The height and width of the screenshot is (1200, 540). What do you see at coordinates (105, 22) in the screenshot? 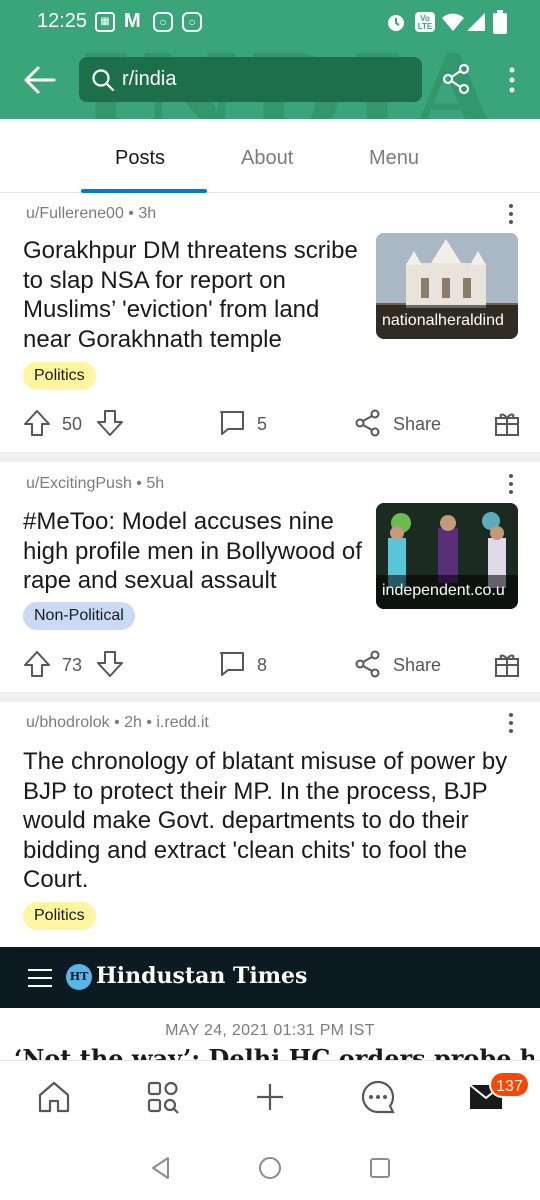
I see `calendar-icon: ▦` at bounding box center [105, 22].